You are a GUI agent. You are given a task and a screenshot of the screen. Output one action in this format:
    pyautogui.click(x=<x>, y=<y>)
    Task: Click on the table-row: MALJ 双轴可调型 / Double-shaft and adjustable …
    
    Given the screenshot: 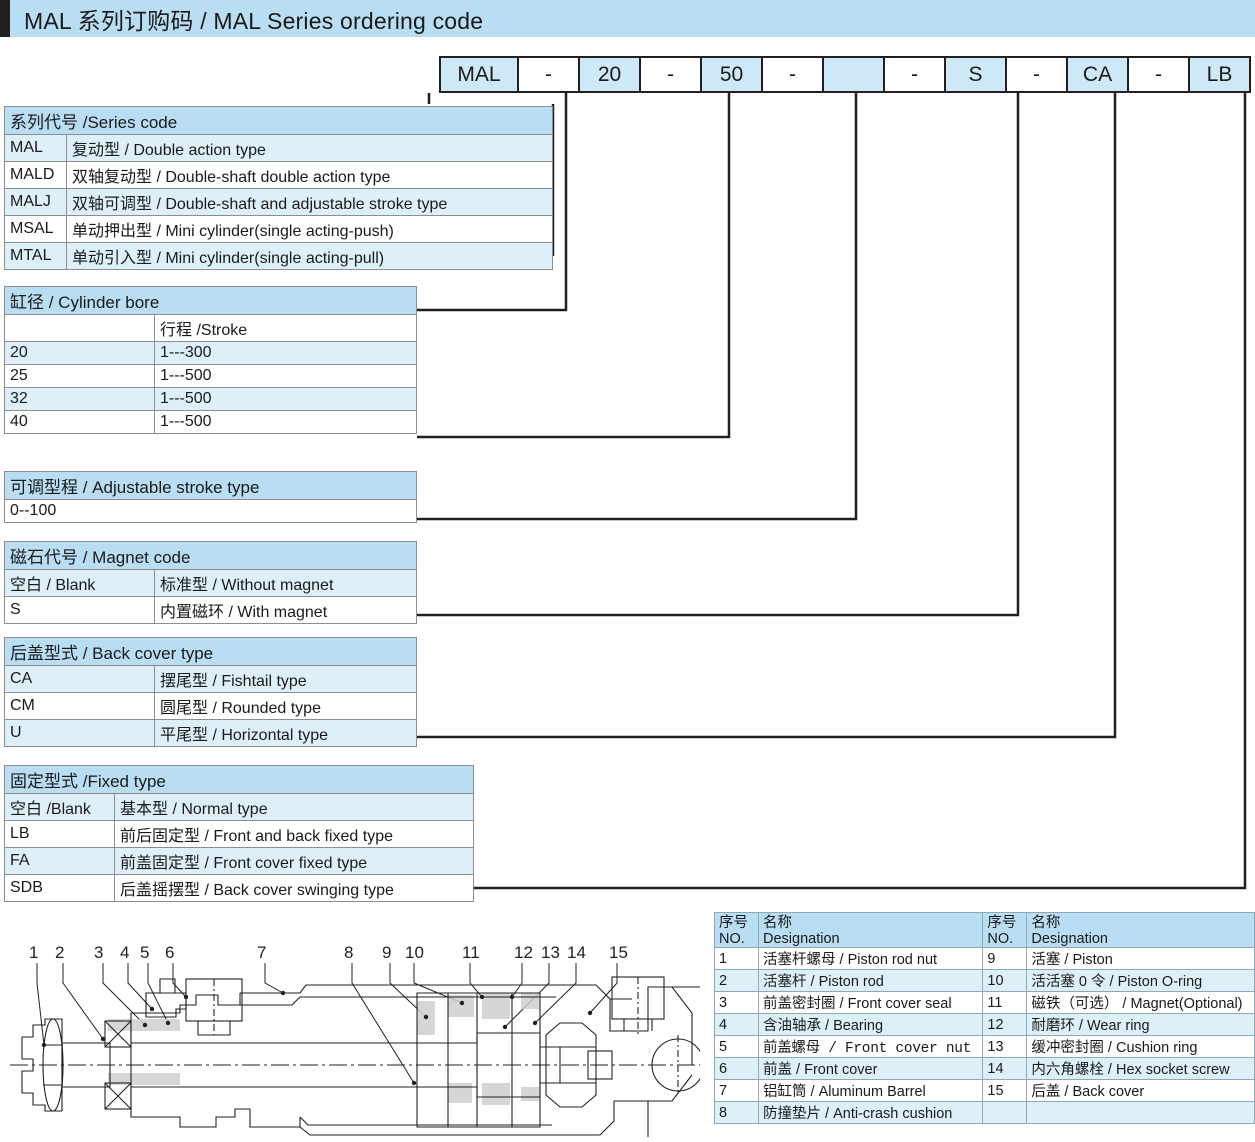 What is the action you would take?
    pyautogui.click(x=278, y=202)
    